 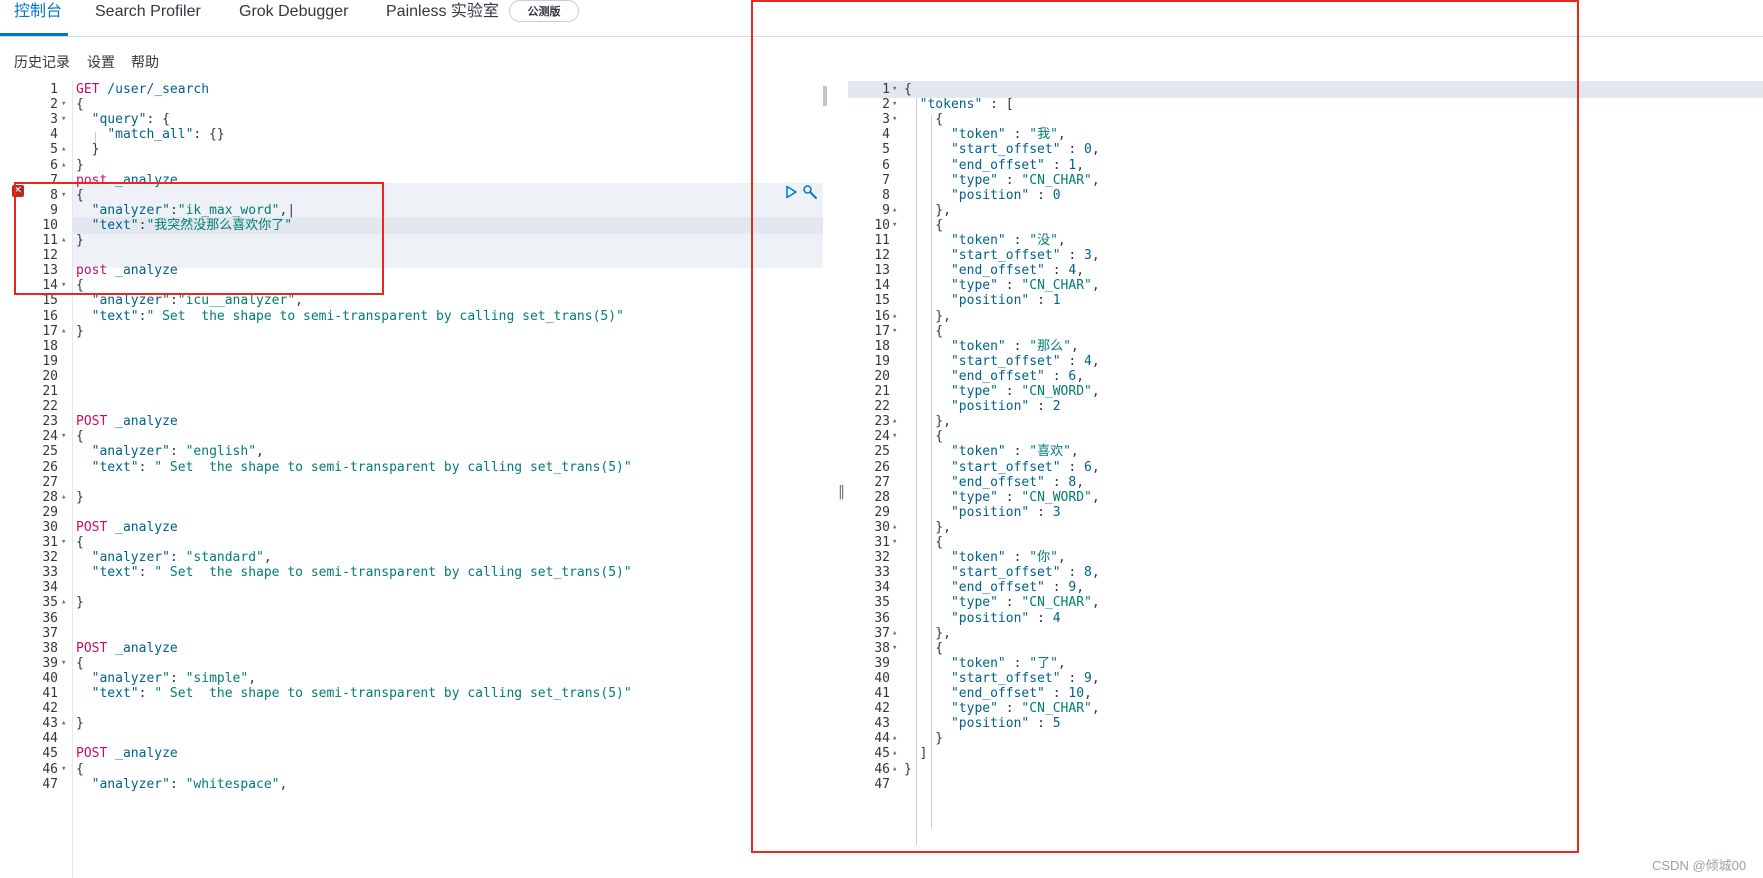 What do you see at coordinates (1056, 180) in the screenshot?
I see `code-token: "CN_CHAR"` at bounding box center [1056, 180].